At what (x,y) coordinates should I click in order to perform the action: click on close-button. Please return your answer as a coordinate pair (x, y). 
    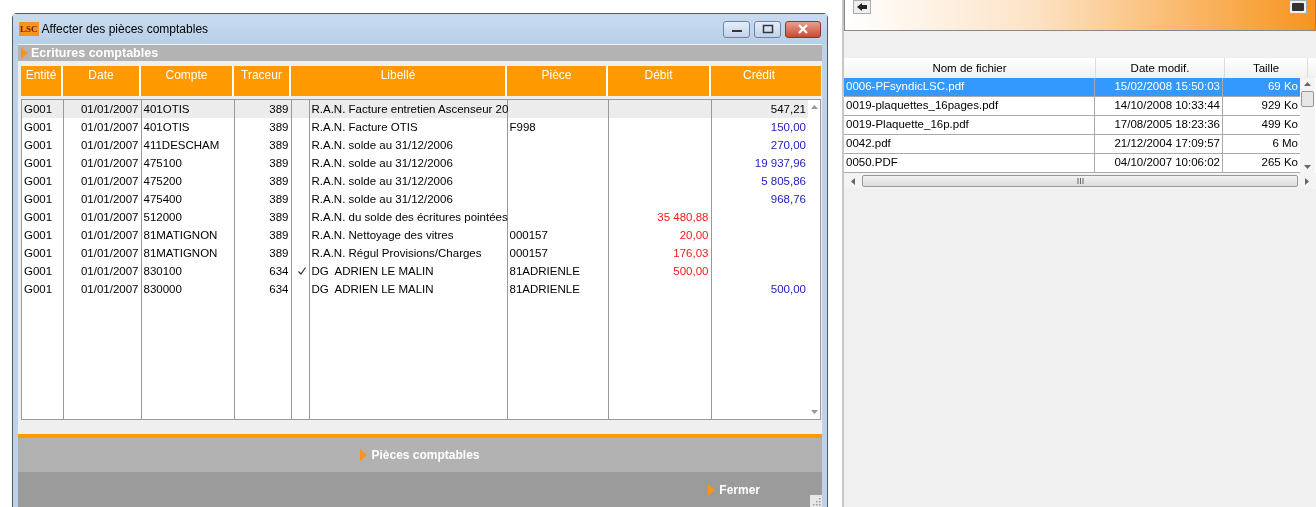
    Looking at the image, I should click on (803, 29).